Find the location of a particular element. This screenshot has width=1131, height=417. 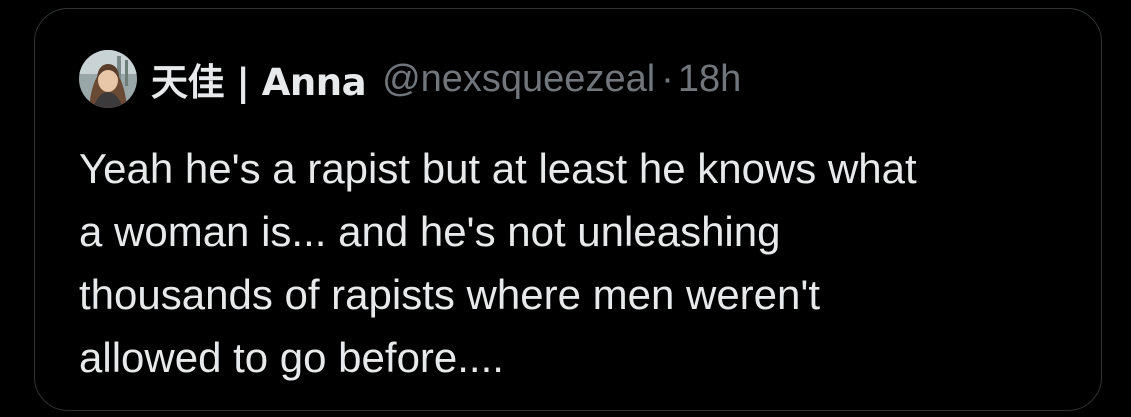

tweet-text-line: thousands of rapists where men weren't is located at coordinates (450, 294).